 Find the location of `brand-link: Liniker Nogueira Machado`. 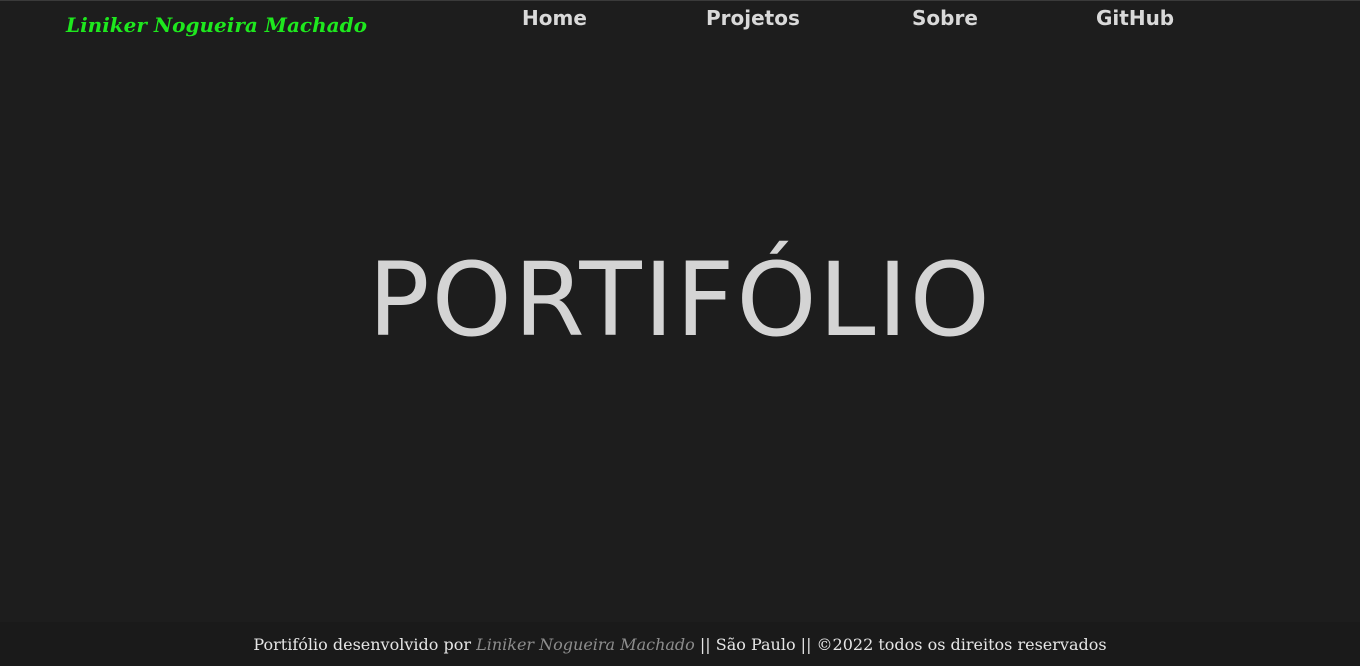

brand-link: Liniker Nogueira Machado is located at coordinates (216, 25).